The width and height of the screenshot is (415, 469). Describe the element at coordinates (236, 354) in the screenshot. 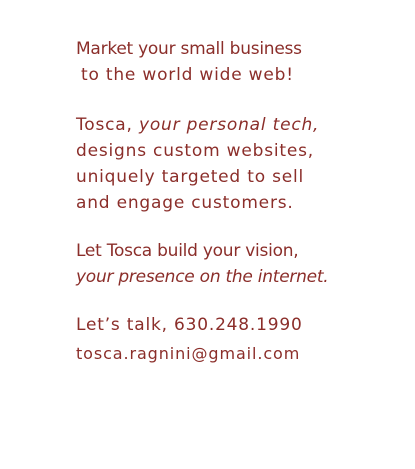

I see `contact-email: tosca.ragnini@gmail.com` at that location.